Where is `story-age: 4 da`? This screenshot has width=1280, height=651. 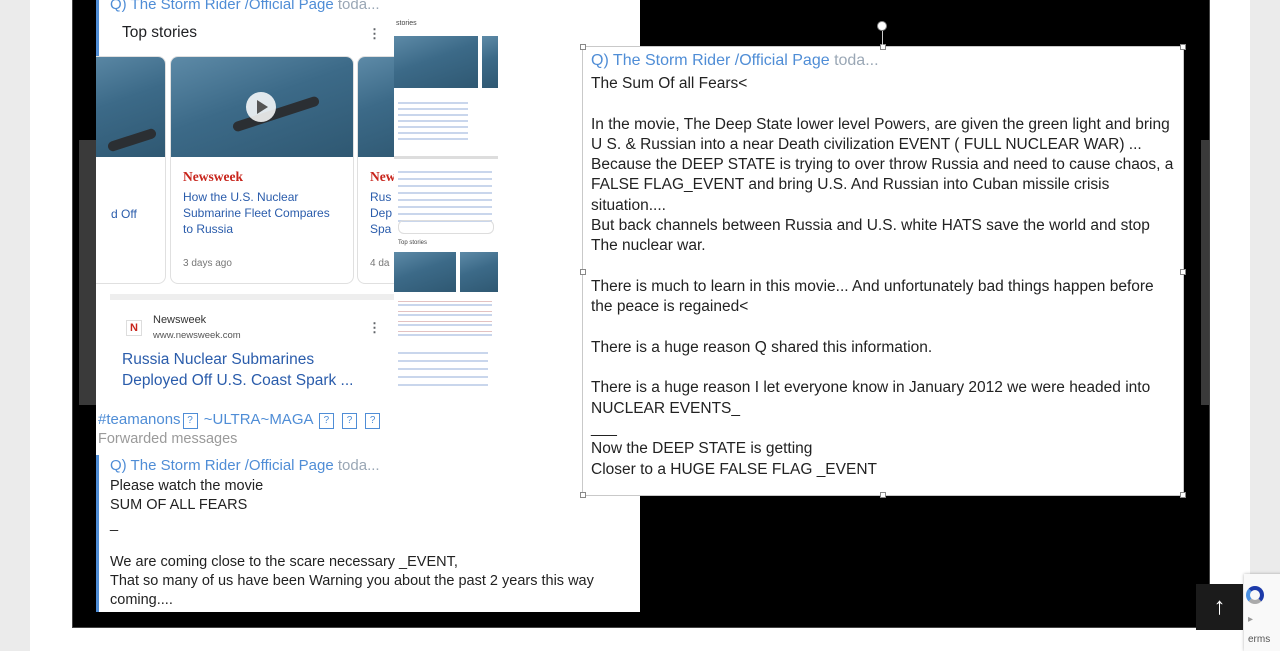 story-age: 4 da is located at coordinates (380, 263).